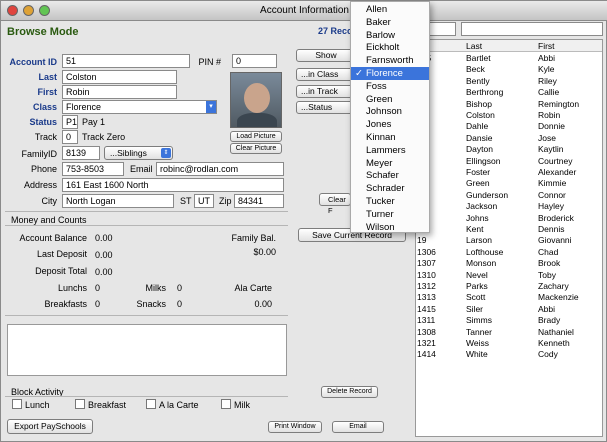 The width and height of the screenshot is (607, 442). Describe the element at coordinates (80, 404) in the screenshot. I see `block-breakfast-checkbox` at that location.